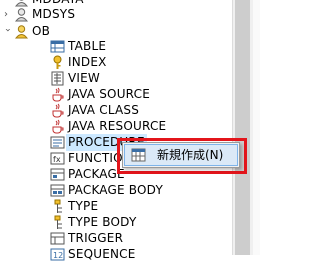  Describe the element at coordinates (83, 206) in the screenshot. I see `tree-node-label: TYPE` at that location.